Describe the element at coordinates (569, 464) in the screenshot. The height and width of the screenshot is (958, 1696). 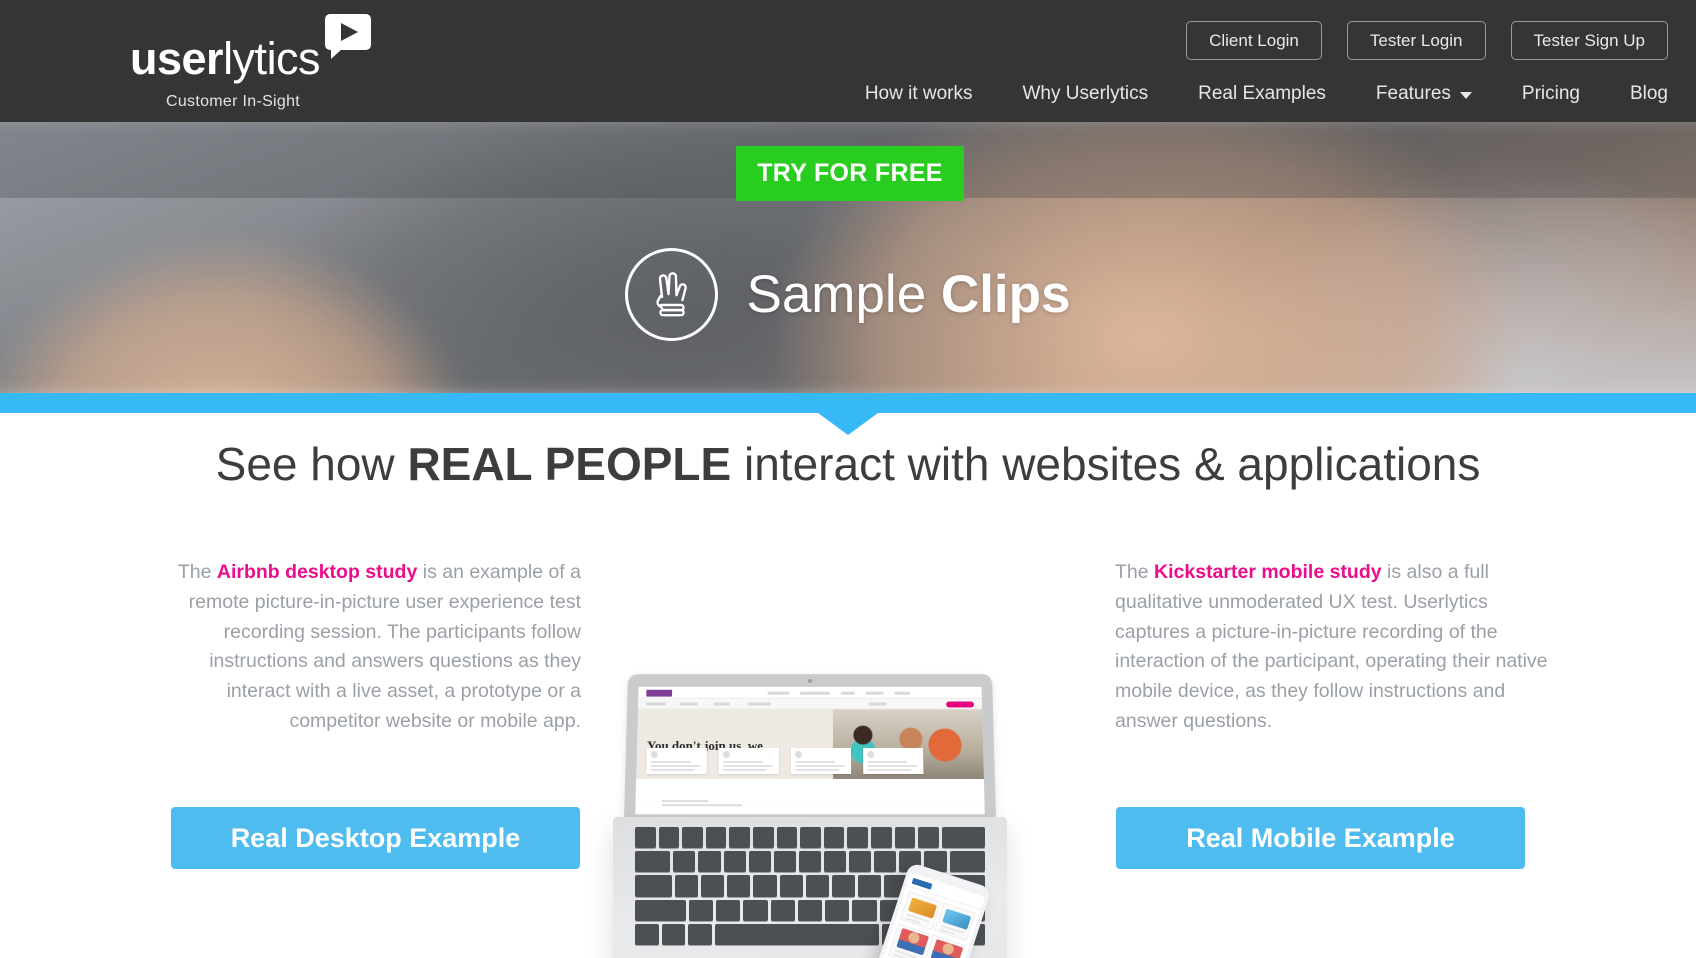
I see `heading-emphasis: REAL PEOPLE` at that location.